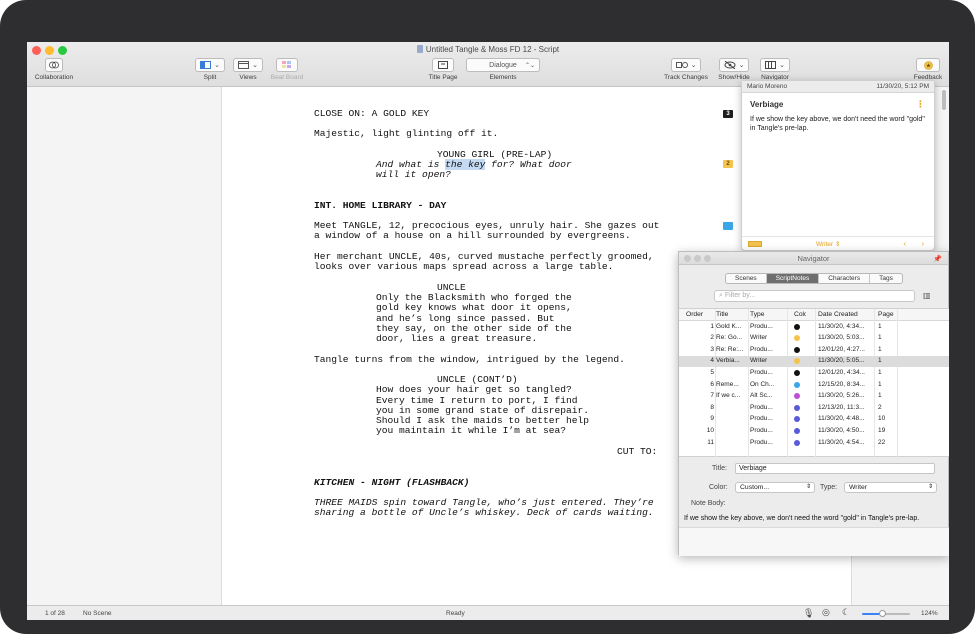 This screenshot has width=975, height=634. Describe the element at coordinates (687, 258) in the screenshot. I see `close-navigator-button` at that location.